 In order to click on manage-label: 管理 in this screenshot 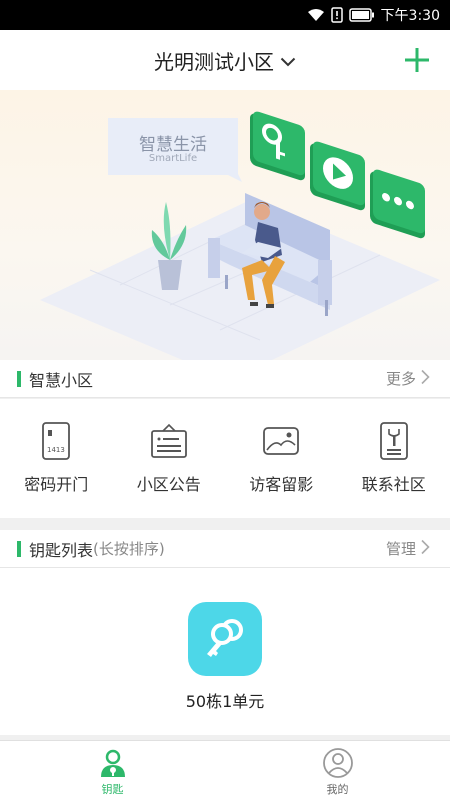, I will do `click(400, 549)`.